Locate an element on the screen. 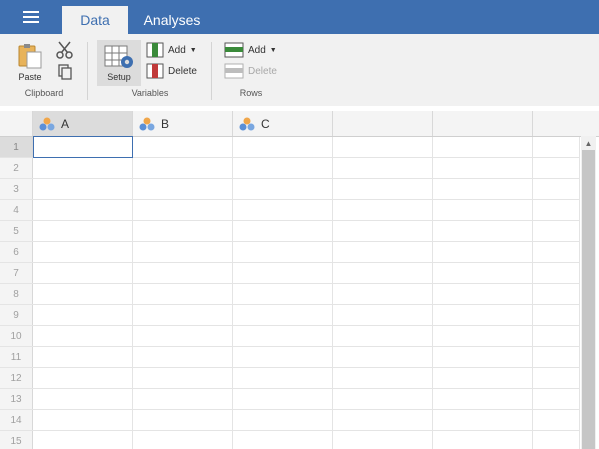 This screenshot has height=449, width=599. delete-row-button: Delete is located at coordinates (250, 71).